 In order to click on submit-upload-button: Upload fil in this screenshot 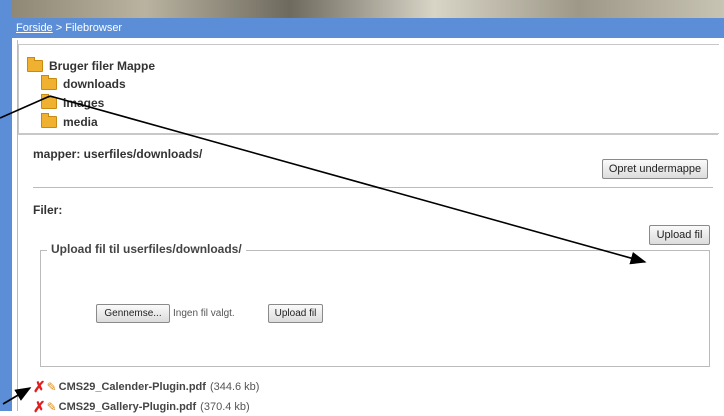, I will do `click(295, 313)`.